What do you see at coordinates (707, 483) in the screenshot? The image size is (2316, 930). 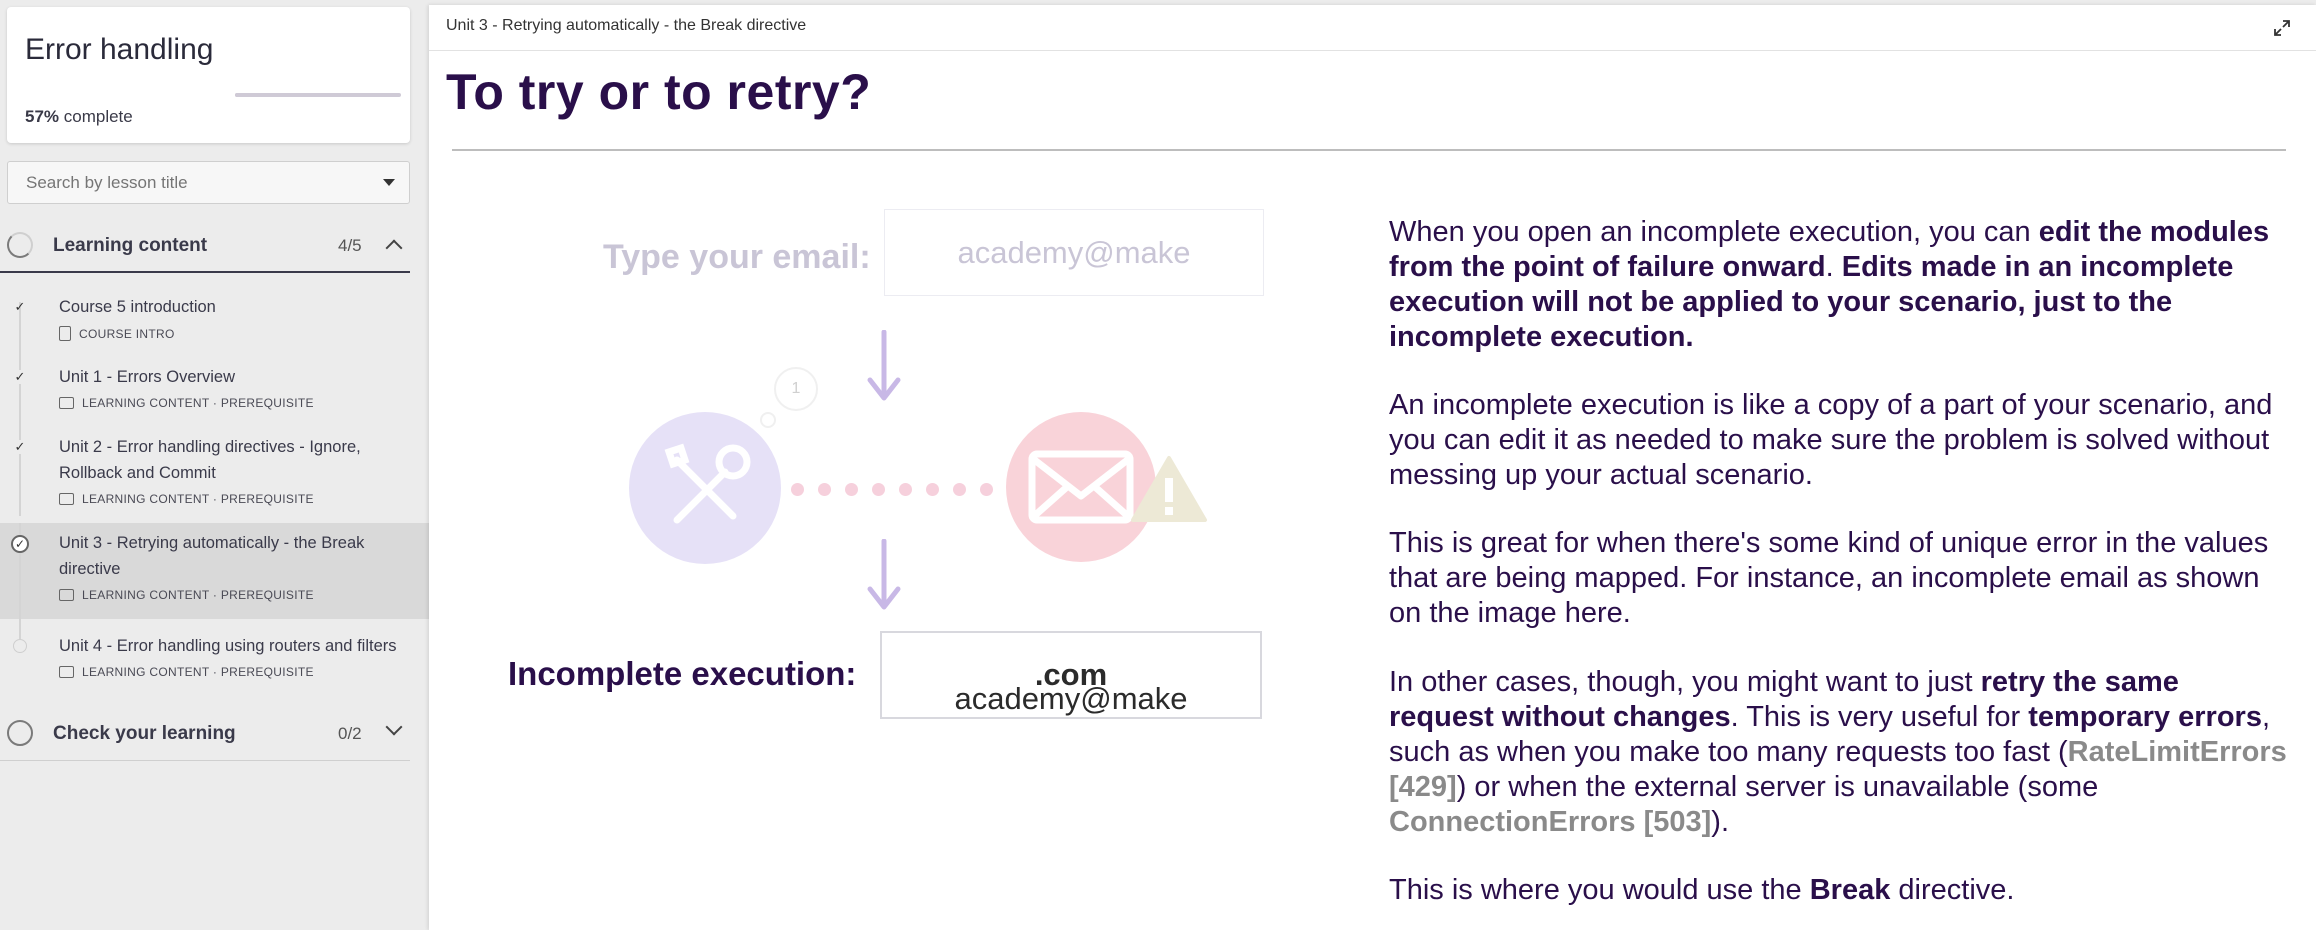 I see `tools-icon` at bounding box center [707, 483].